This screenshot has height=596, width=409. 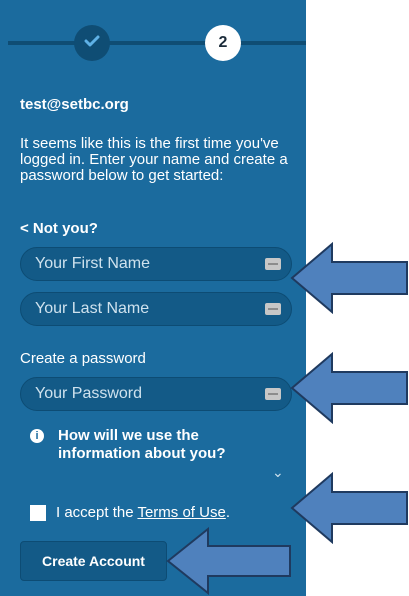 What do you see at coordinates (181, 512) in the screenshot?
I see `terms-of-use-link: Terms of Use` at bounding box center [181, 512].